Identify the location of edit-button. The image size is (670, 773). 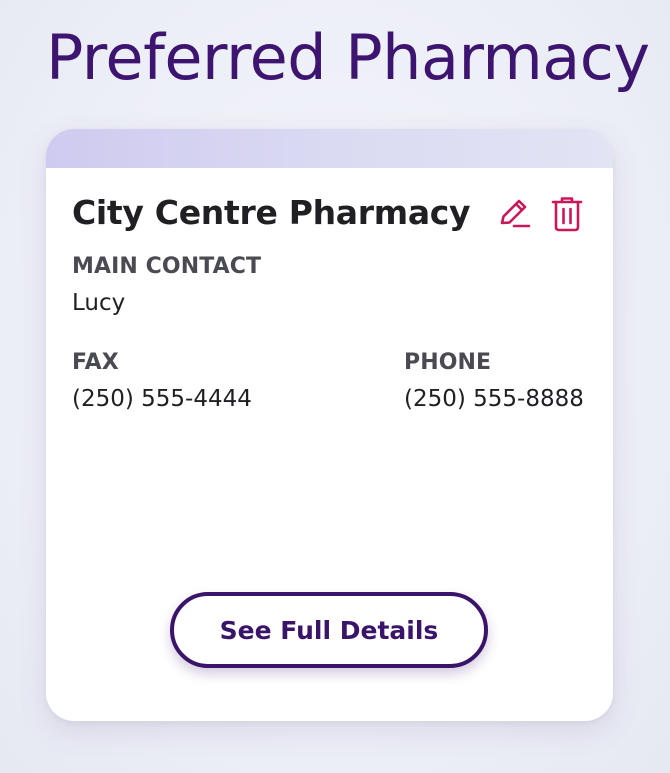
(515, 214).